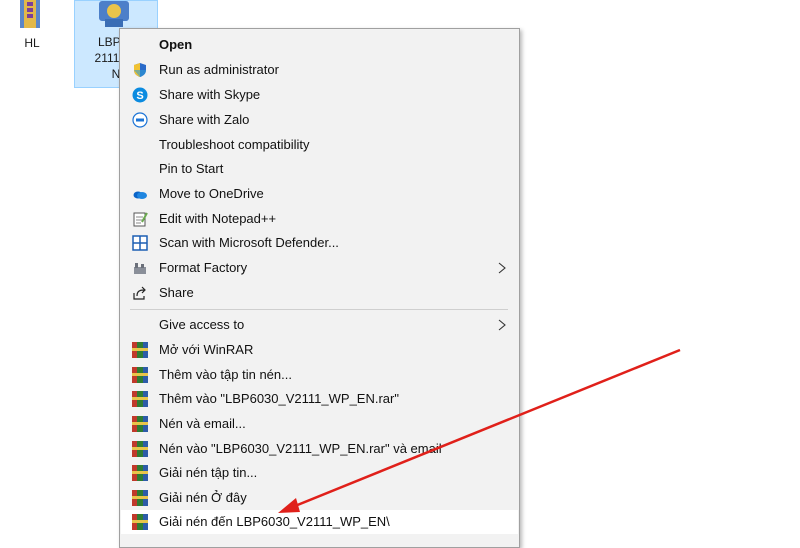 The image size is (800, 548). I want to click on formatfactory-icon, so click(140, 268).